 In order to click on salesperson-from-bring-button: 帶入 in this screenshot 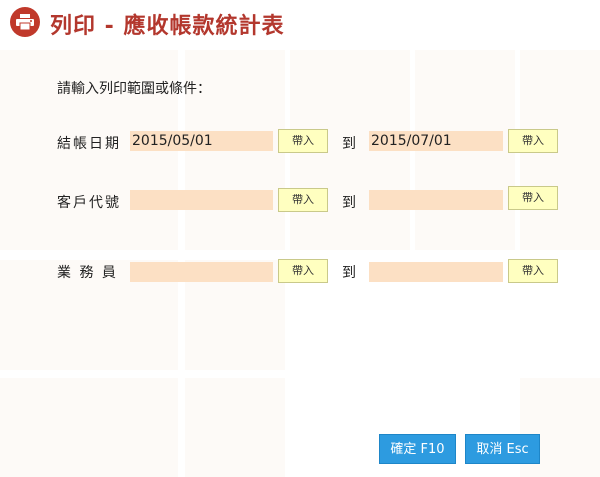, I will do `click(303, 271)`.